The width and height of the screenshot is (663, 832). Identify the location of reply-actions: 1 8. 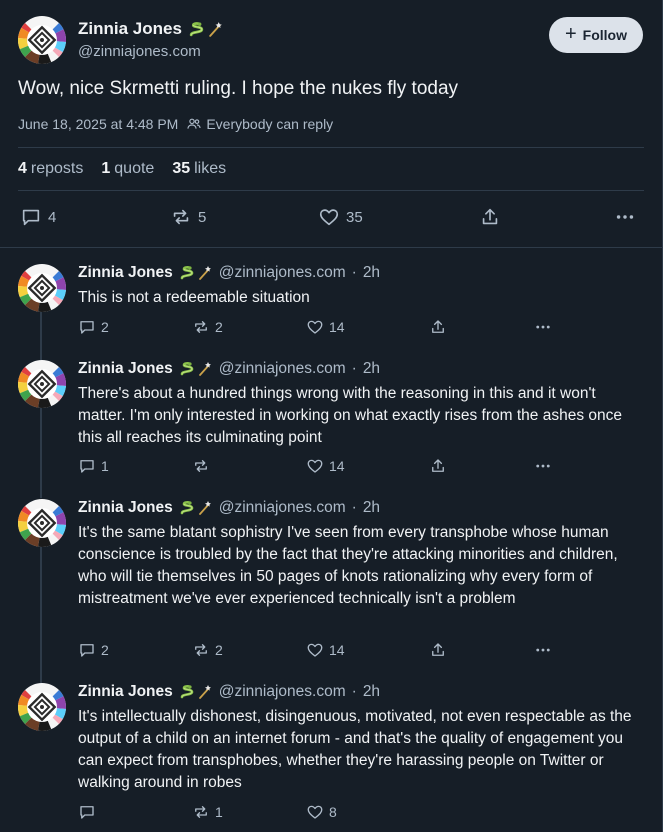
(318, 813).